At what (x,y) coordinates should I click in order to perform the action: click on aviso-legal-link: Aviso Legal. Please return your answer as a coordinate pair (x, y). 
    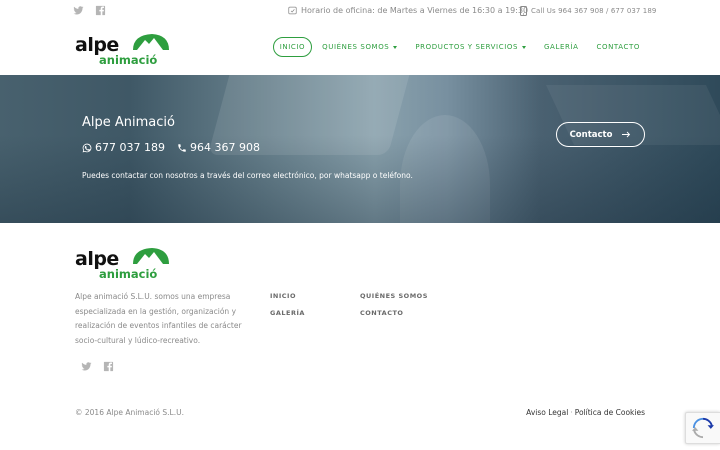
    Looking at the image, I should click on (547, 412).